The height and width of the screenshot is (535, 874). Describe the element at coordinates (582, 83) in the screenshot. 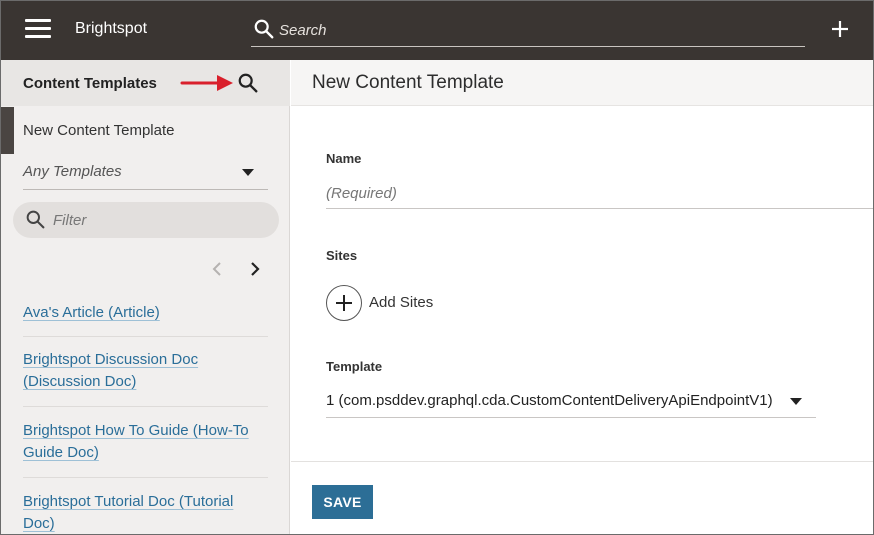

I see `main-header: New Content Template` at that location.